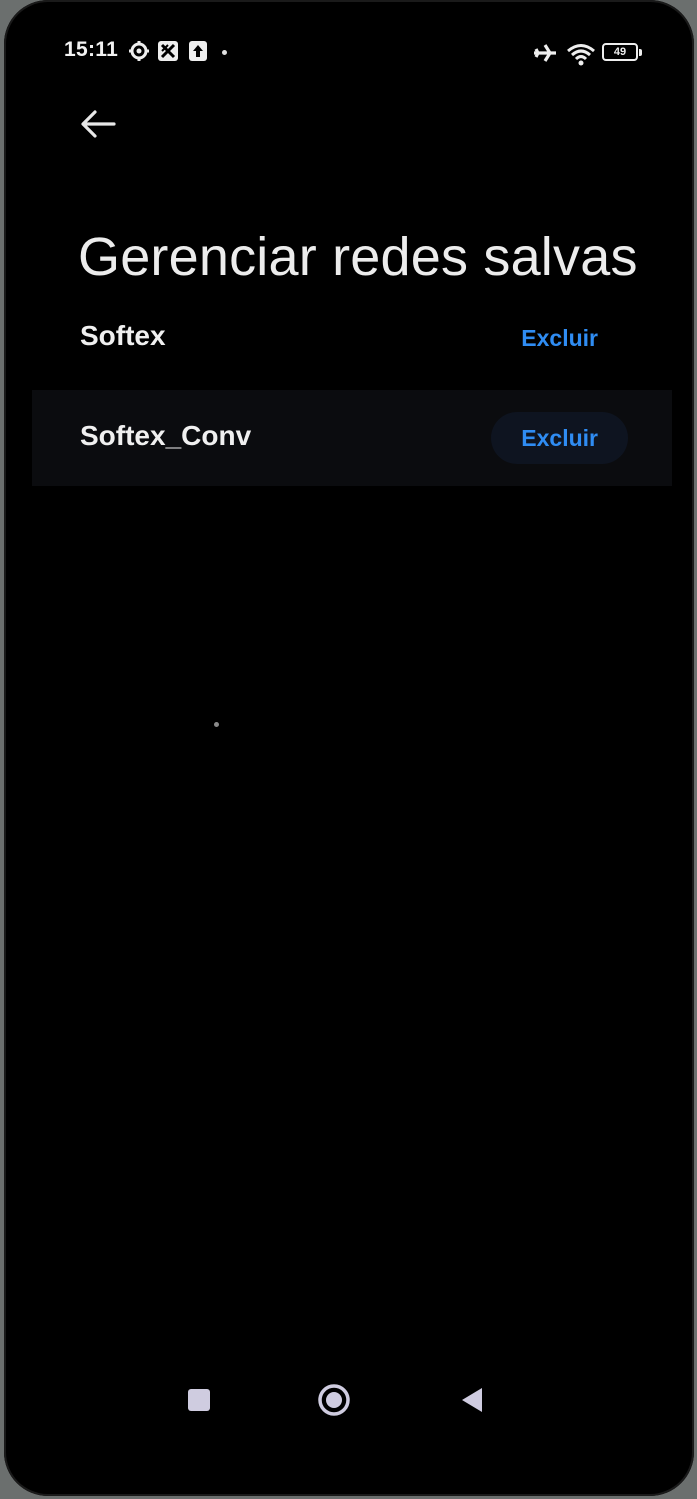 The height and width of the screenshot is (1499, 697). I want to click on app-notification-icon, so click(168, 53).